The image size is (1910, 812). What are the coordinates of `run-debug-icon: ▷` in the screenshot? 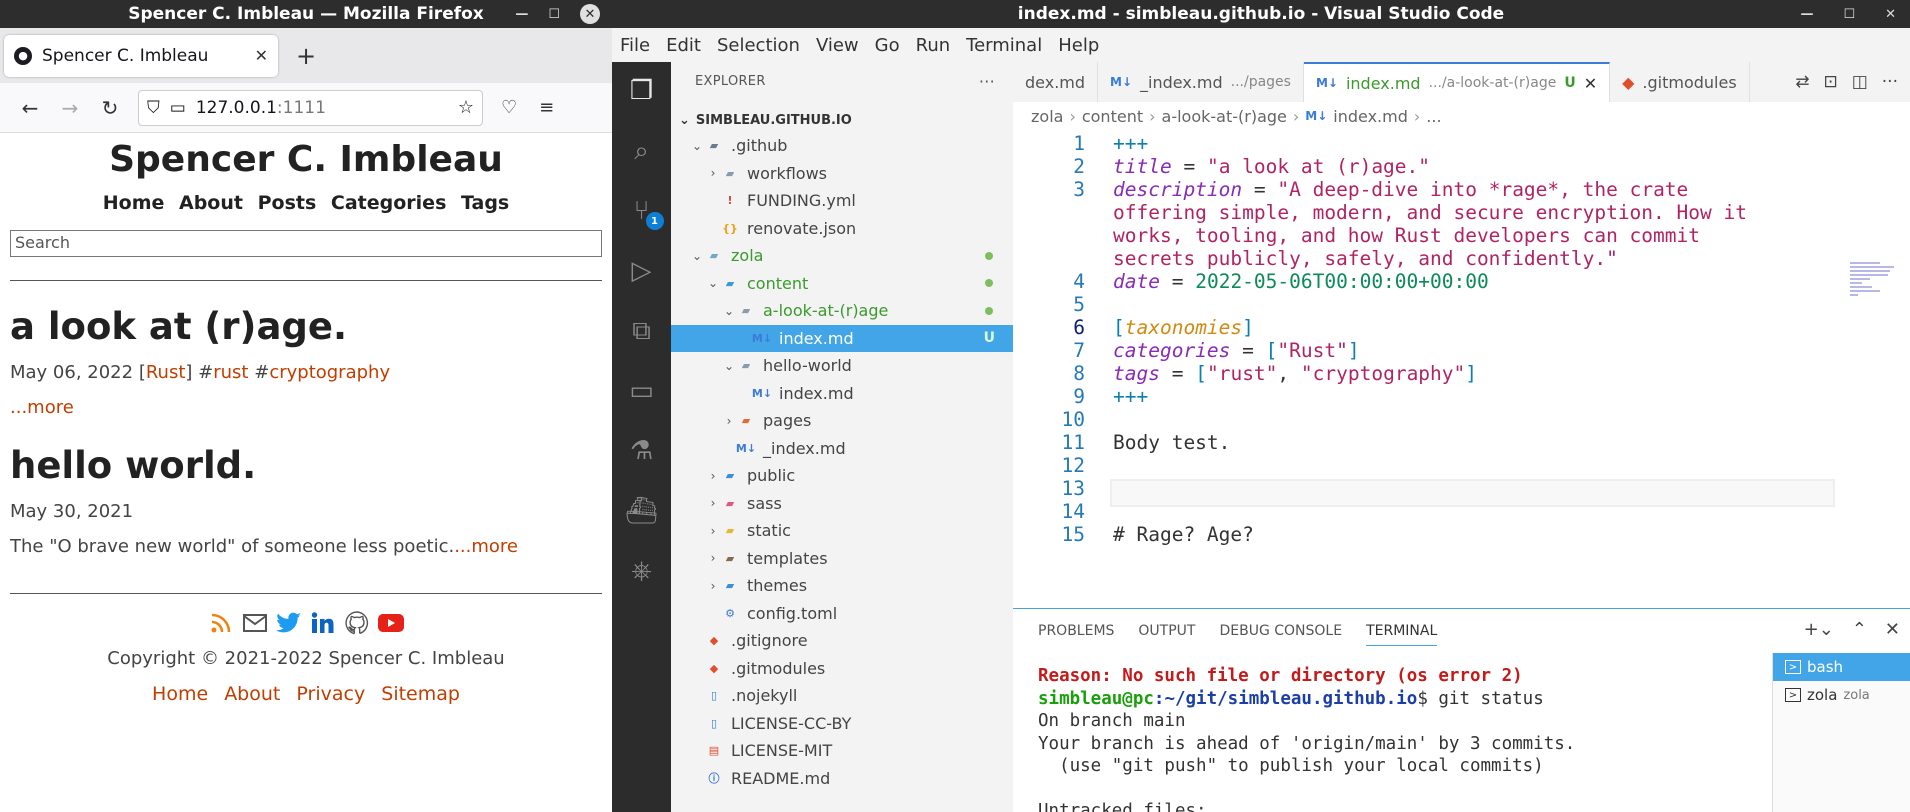 It's located at (642, 271).